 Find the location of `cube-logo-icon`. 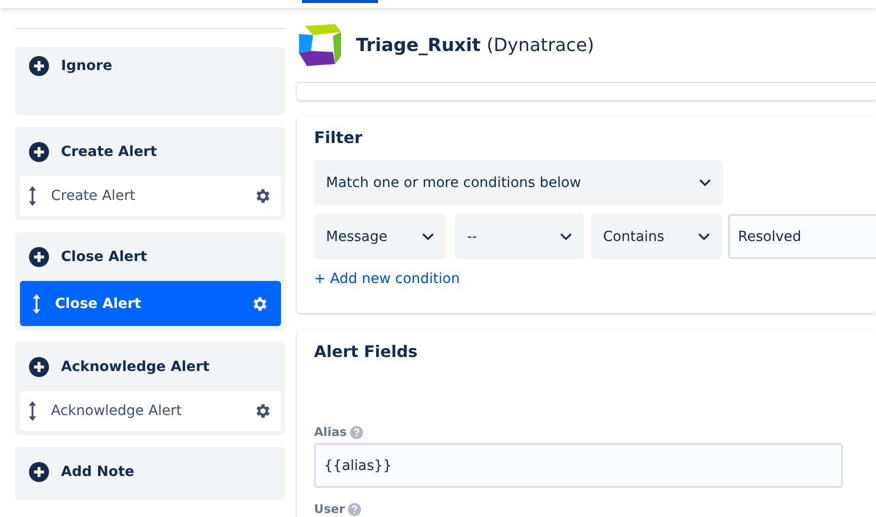

cube-logo-icon is located at coordinates (320, 45).